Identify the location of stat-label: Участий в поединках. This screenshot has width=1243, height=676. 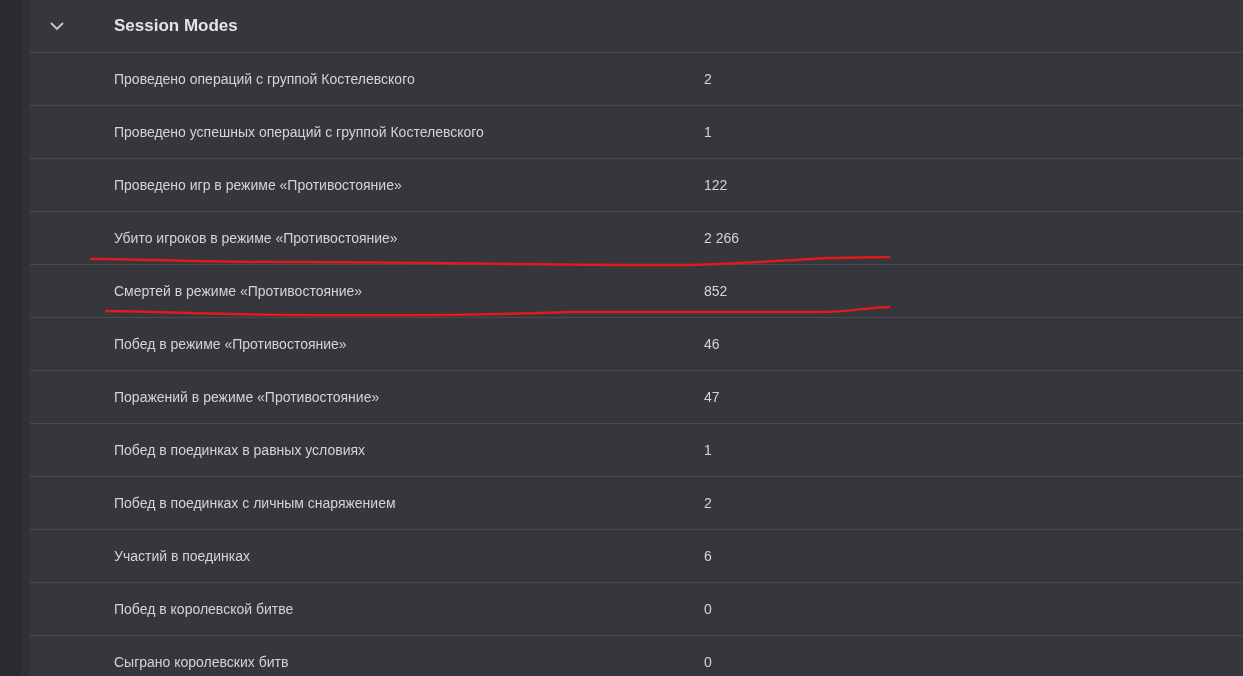
(182, 556).